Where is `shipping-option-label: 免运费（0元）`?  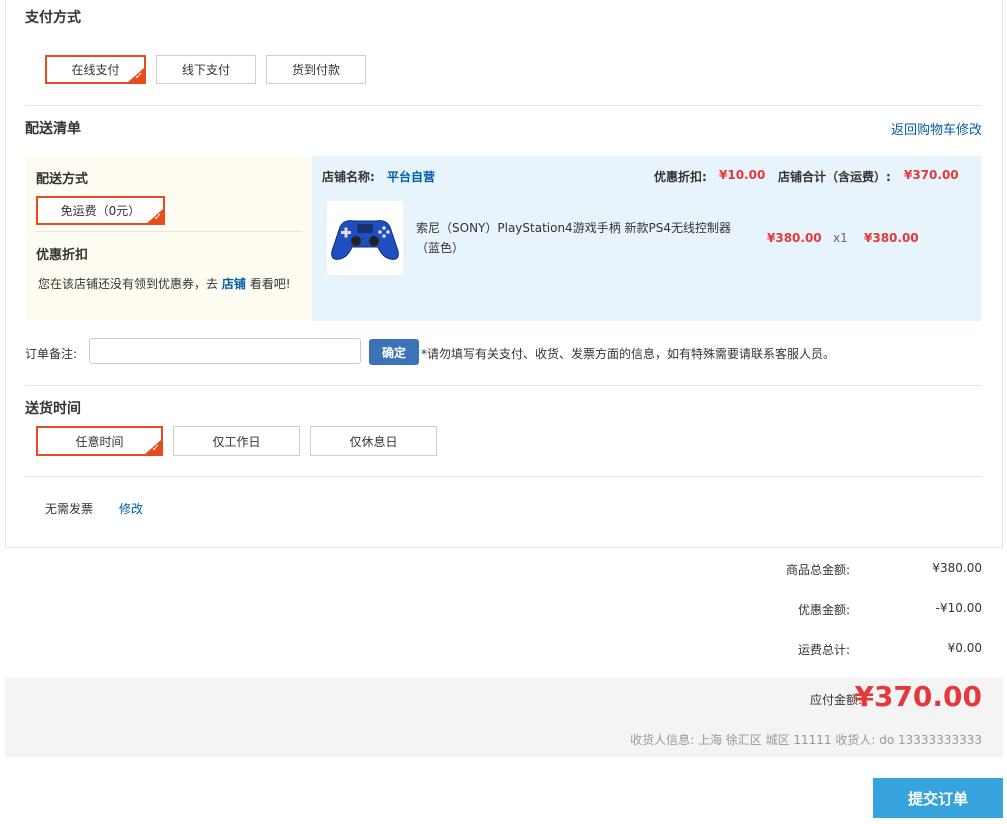 shipping-option-label: 免运费（0元） is located at coordinates (100, 211).